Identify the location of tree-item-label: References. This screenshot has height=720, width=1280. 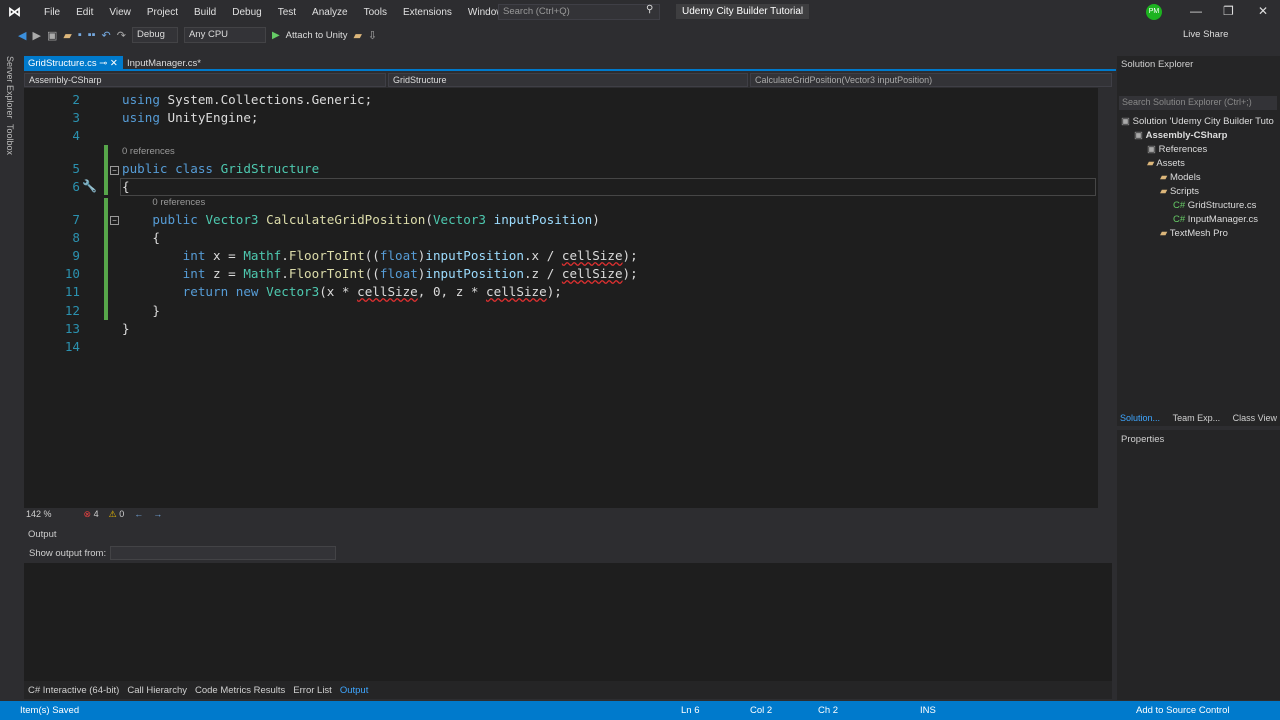
(1183, 149).